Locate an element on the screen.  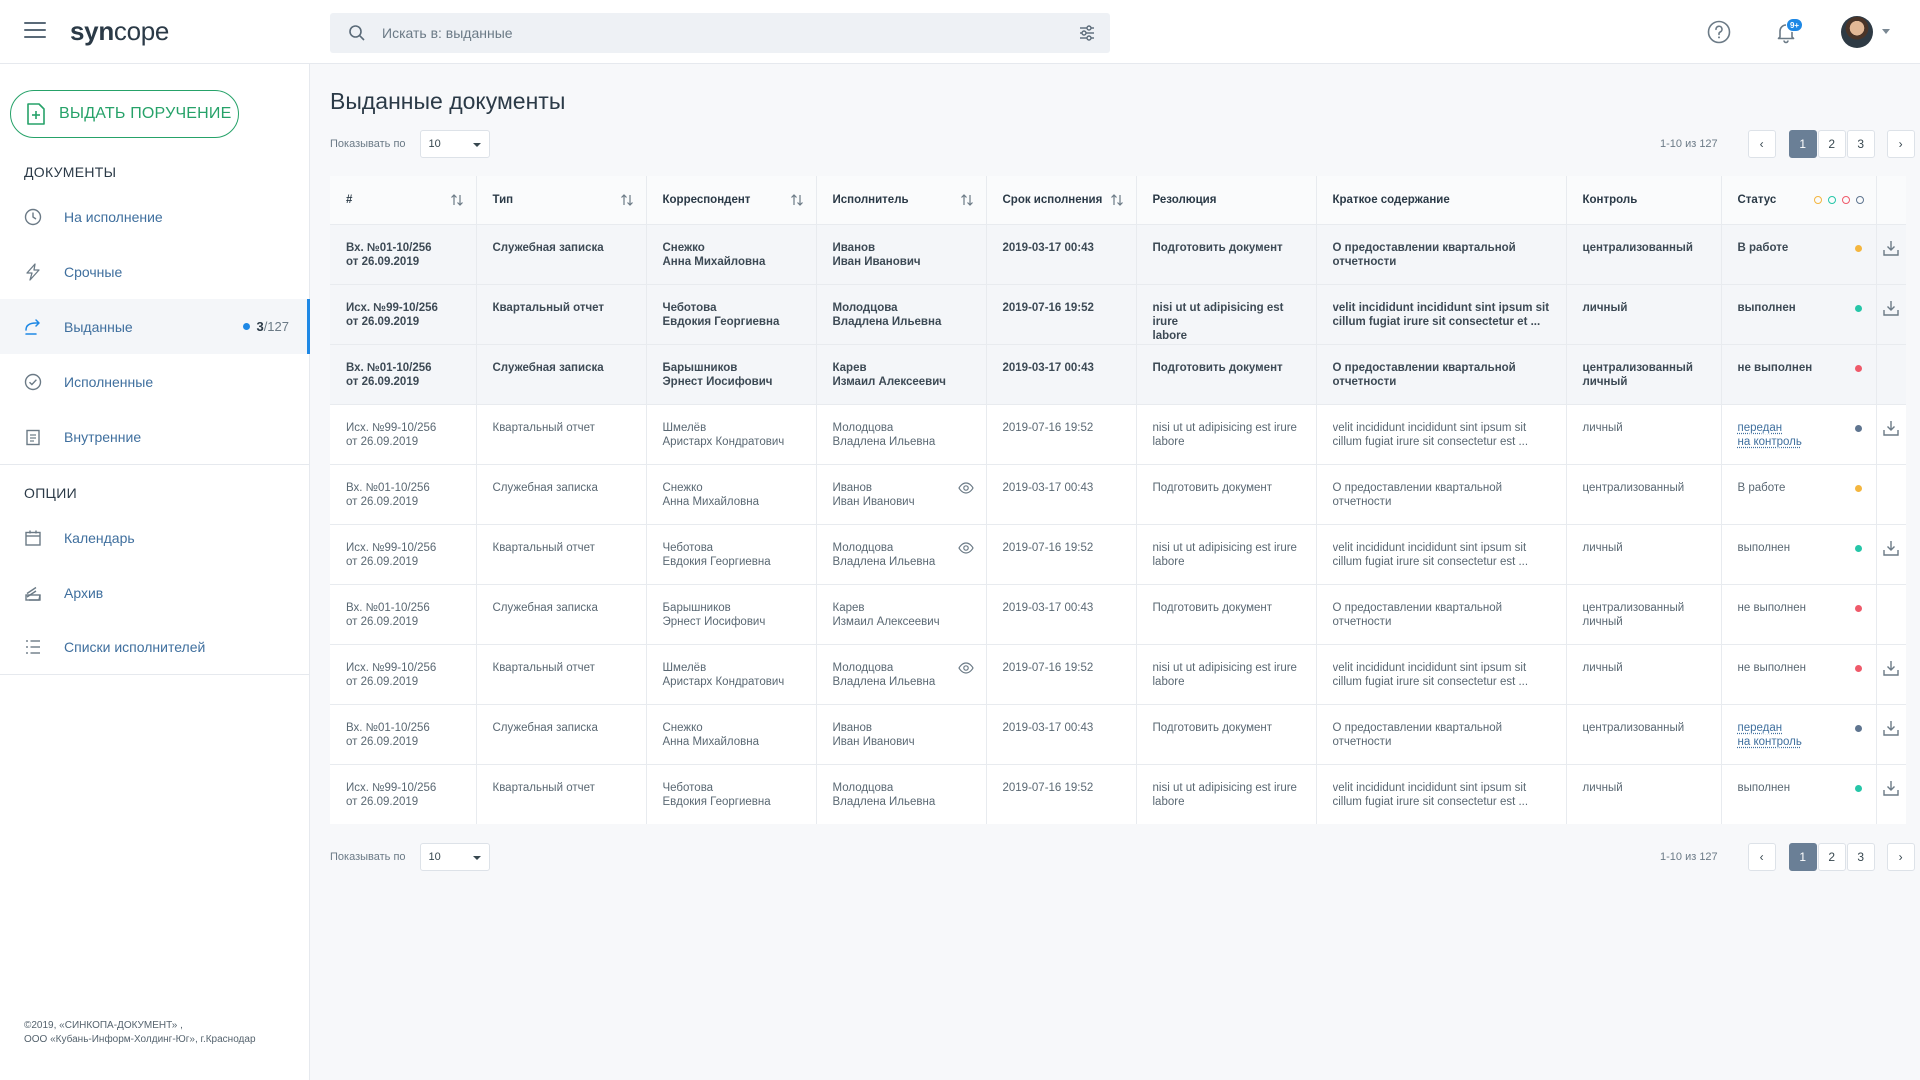
column-header-status: Статус is located at coordinates (1799, 200).